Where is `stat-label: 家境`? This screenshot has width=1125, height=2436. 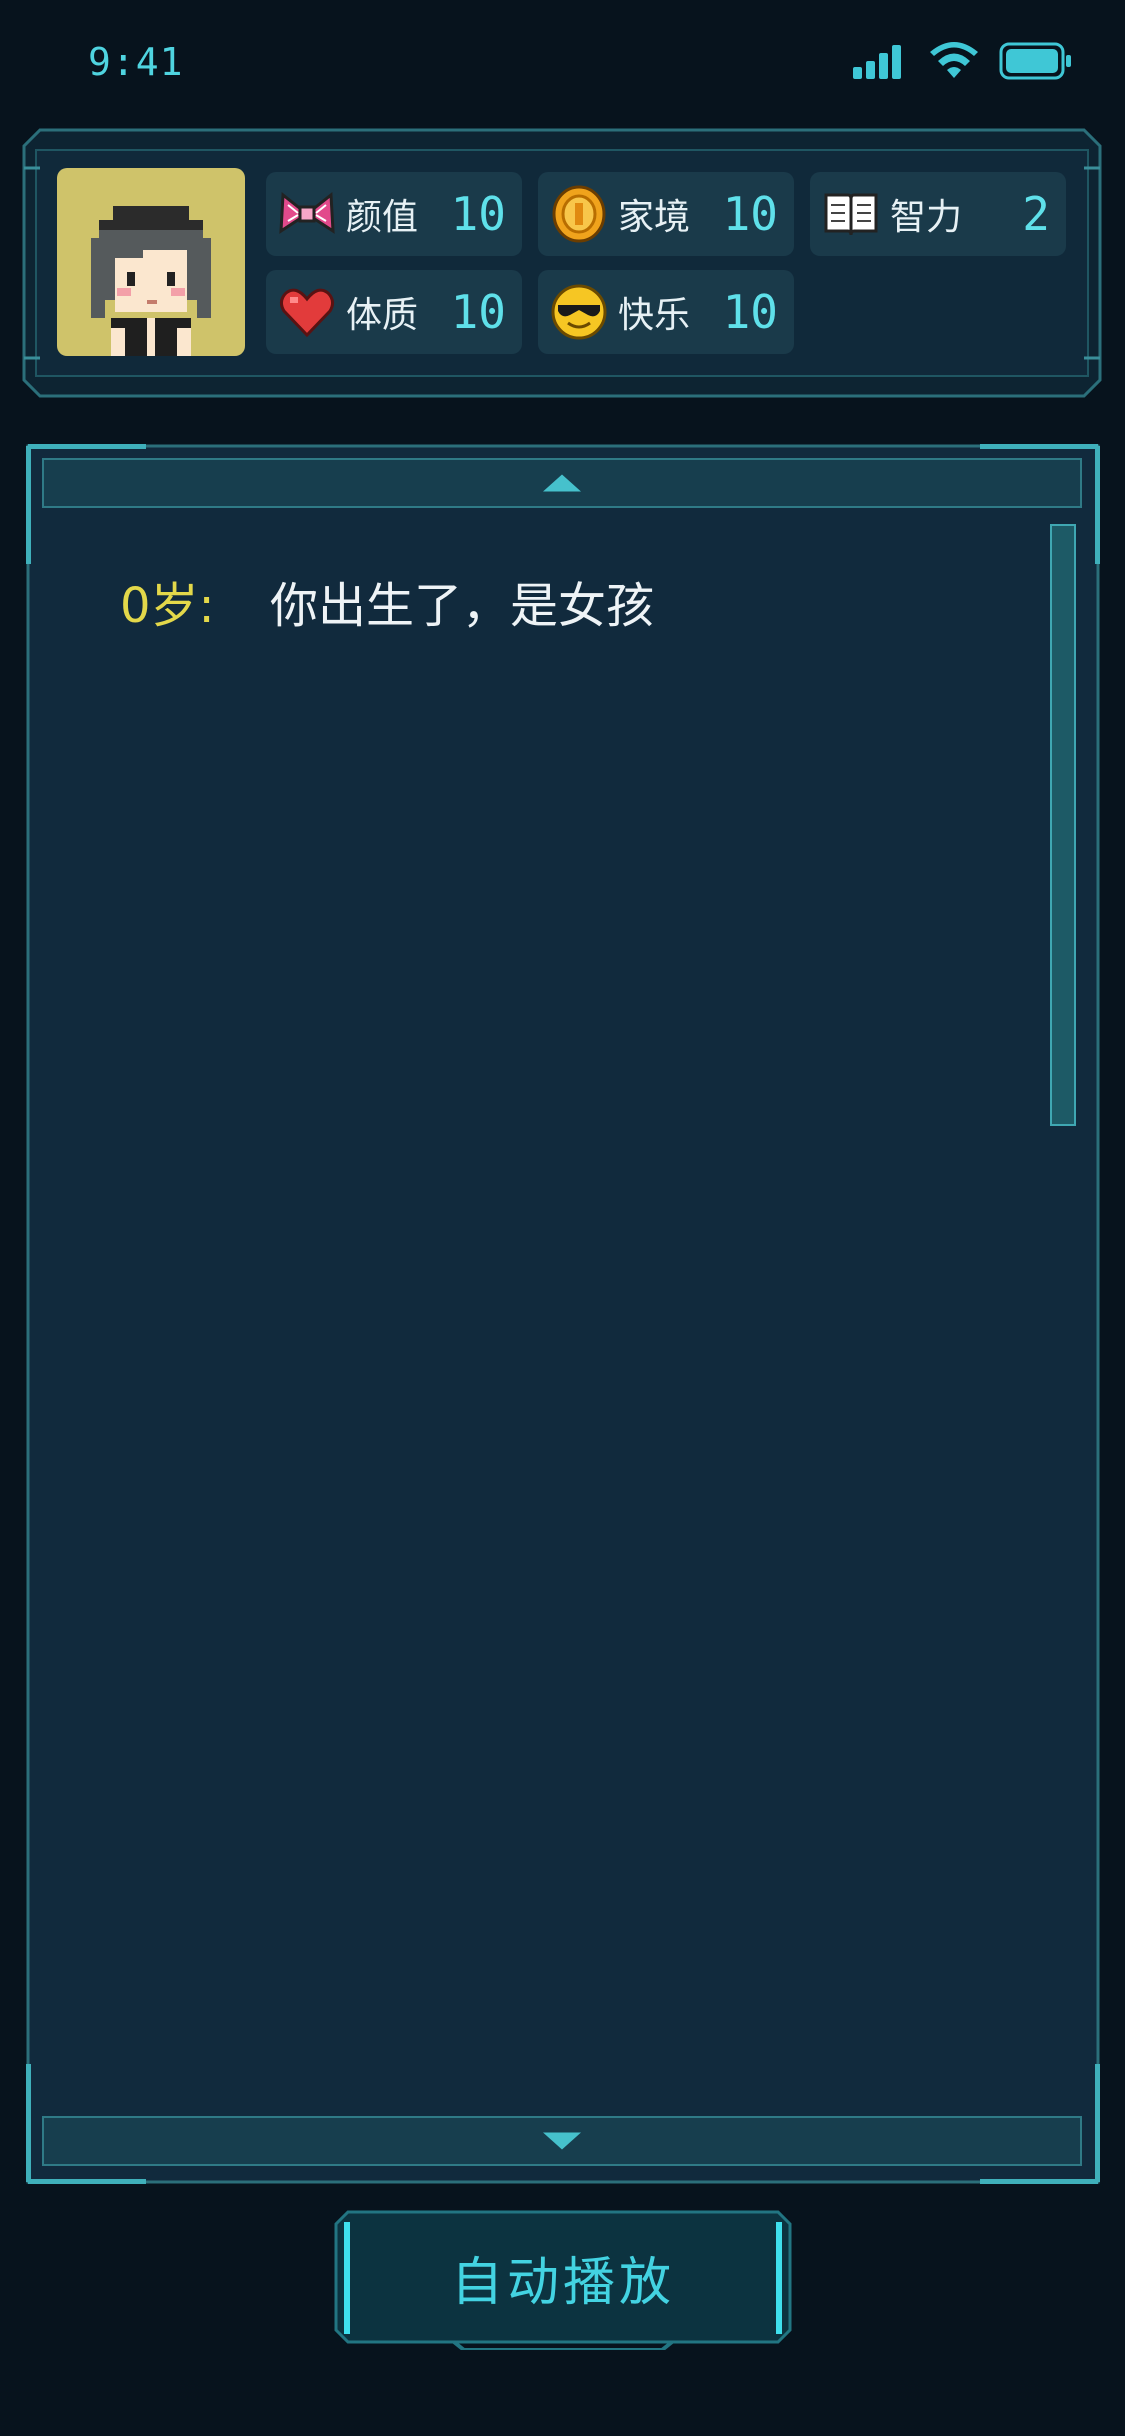 stat-label: 家境 is located at coordinates (654, 217).